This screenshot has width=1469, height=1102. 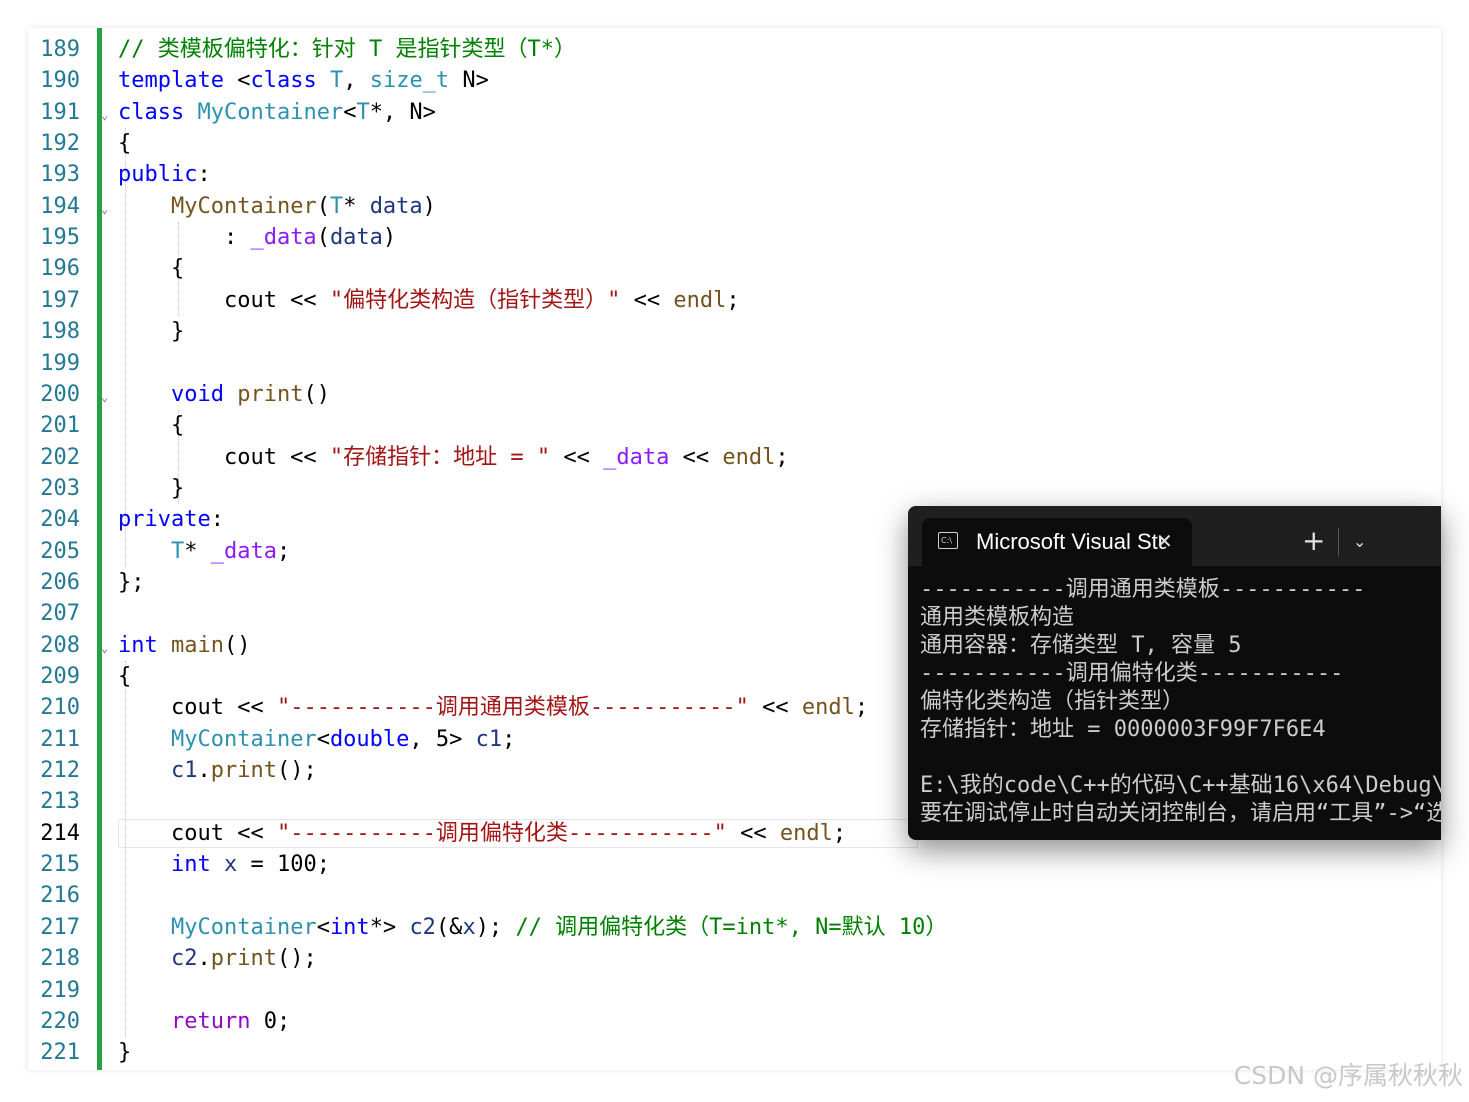 What do you see at coordinates (1052, 701) in the screenshot?
I see `console-output-line: 偏特化类构造（指针类型）` at bounding box center [1052, 701].